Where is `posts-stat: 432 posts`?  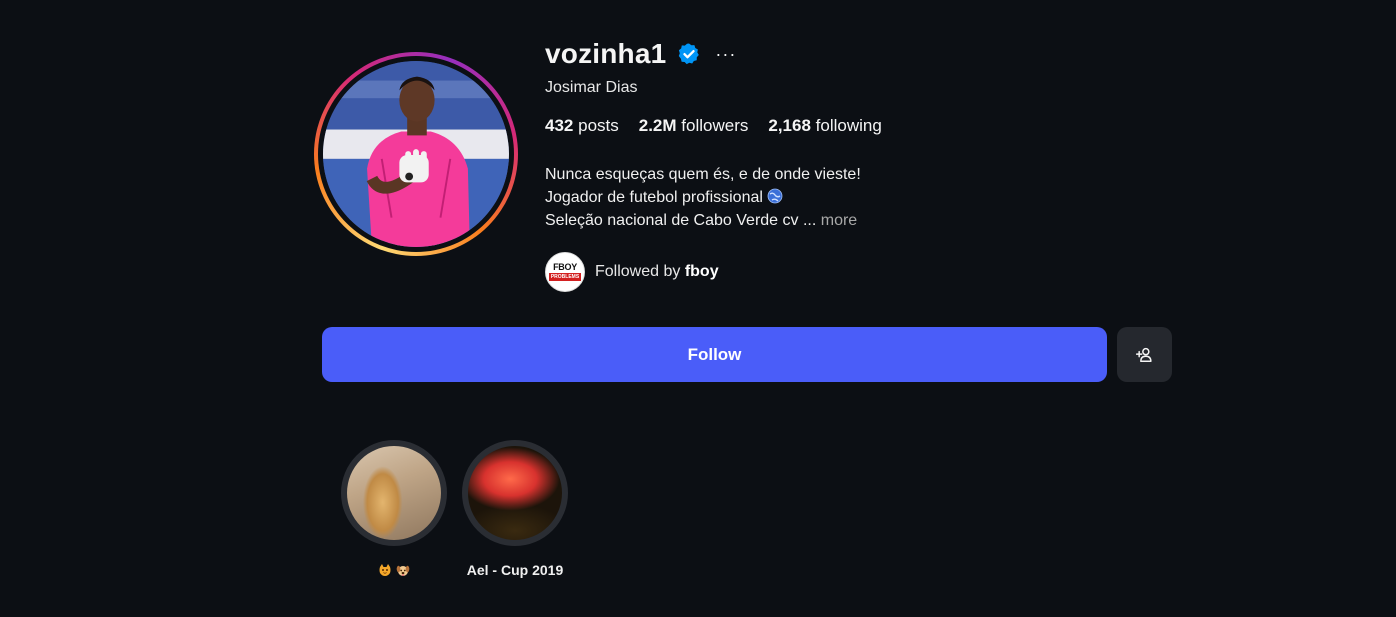 posts-stat: 432 posts is located at coordinates (582, 126).